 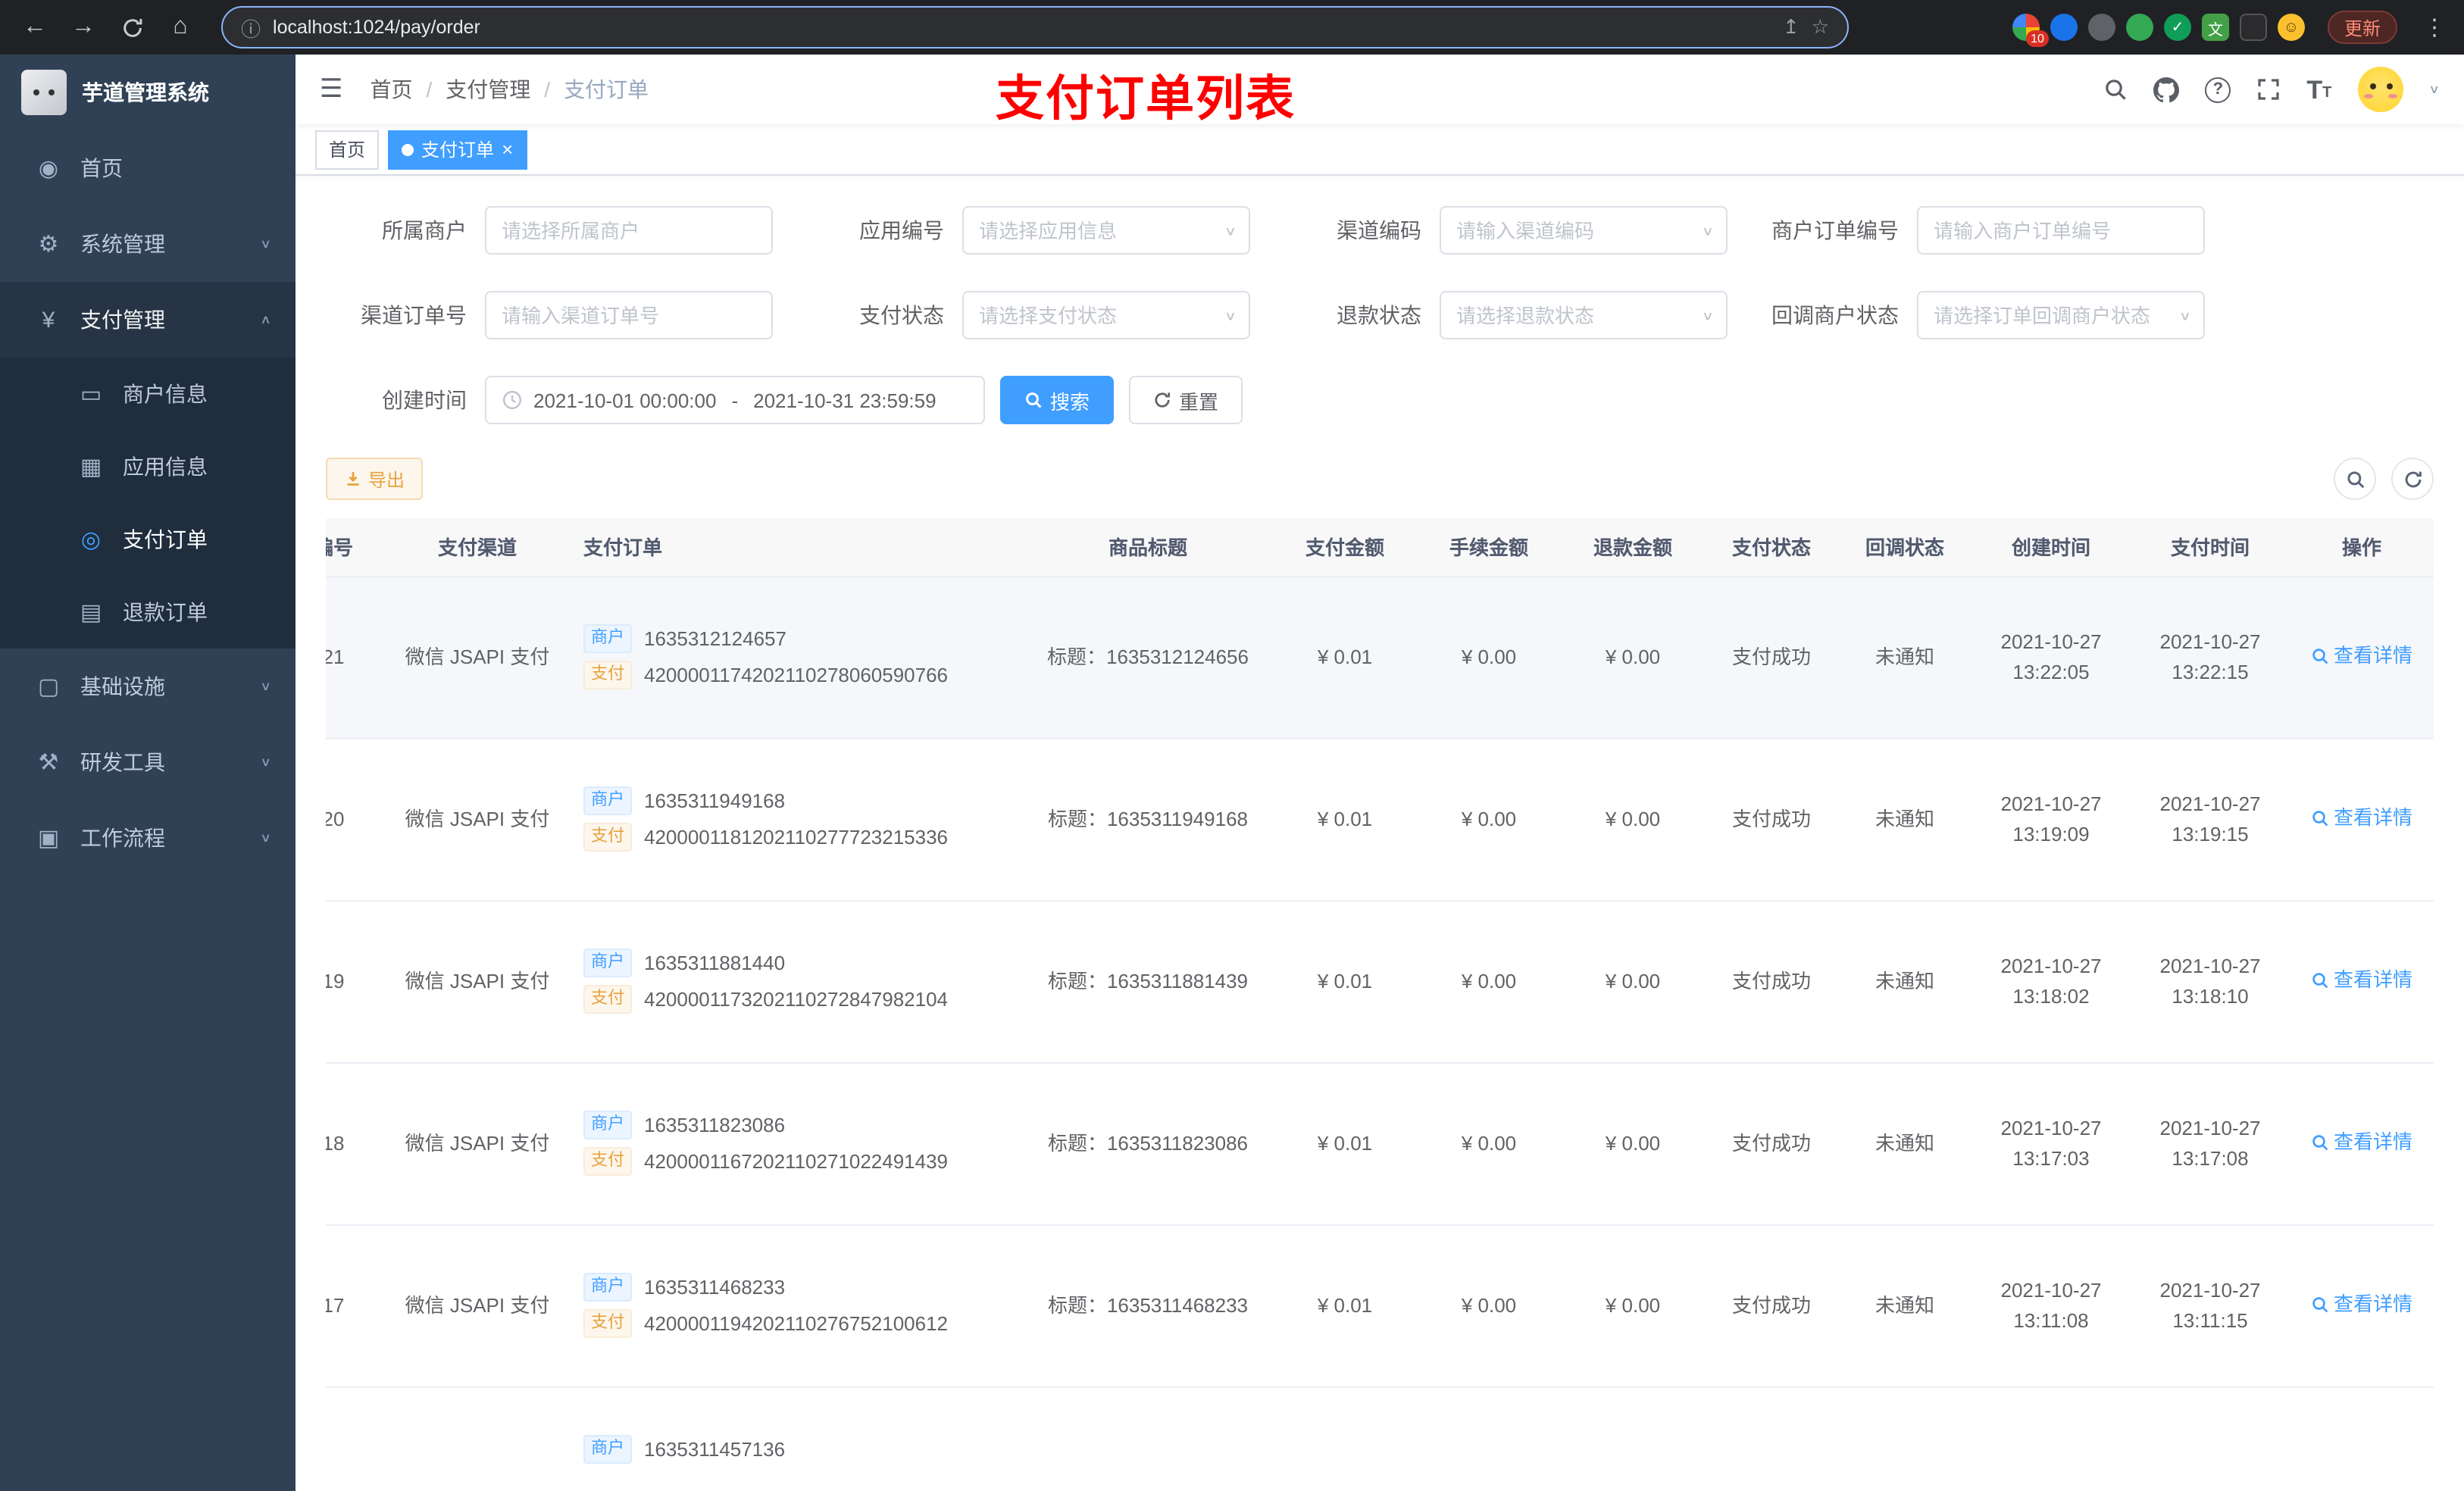 I want to click on column-header-status: 支付状态, so click(x=1771, y=547).